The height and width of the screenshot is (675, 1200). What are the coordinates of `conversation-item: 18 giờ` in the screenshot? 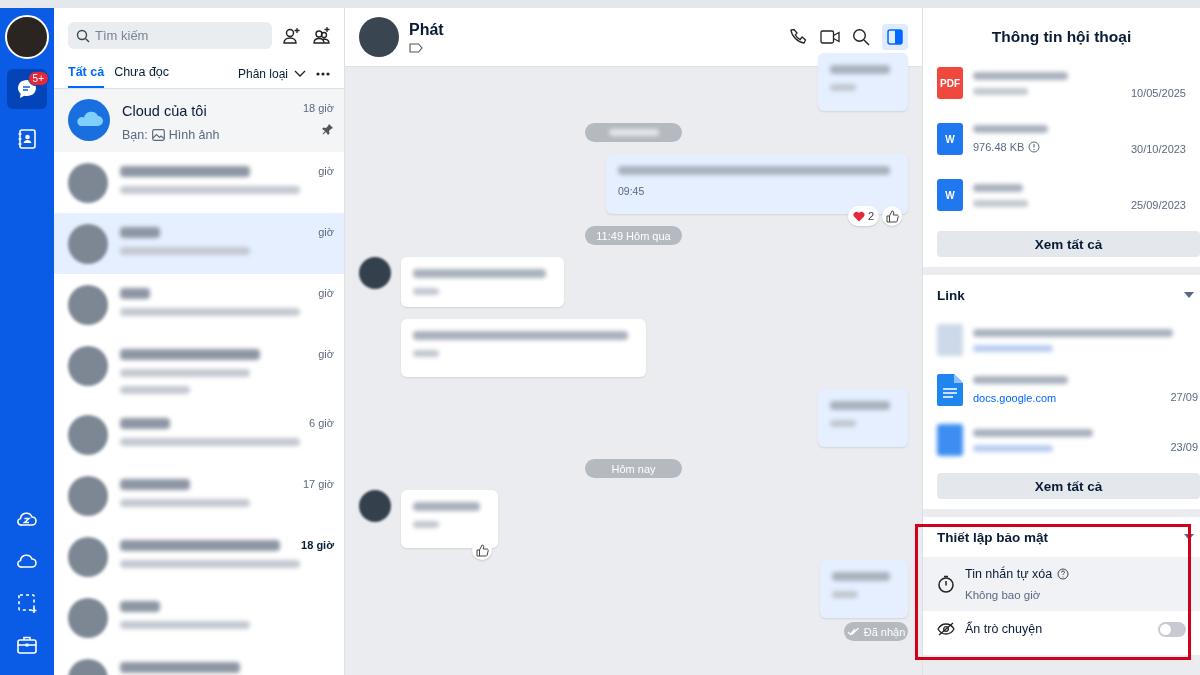 It's located at (199, 556).